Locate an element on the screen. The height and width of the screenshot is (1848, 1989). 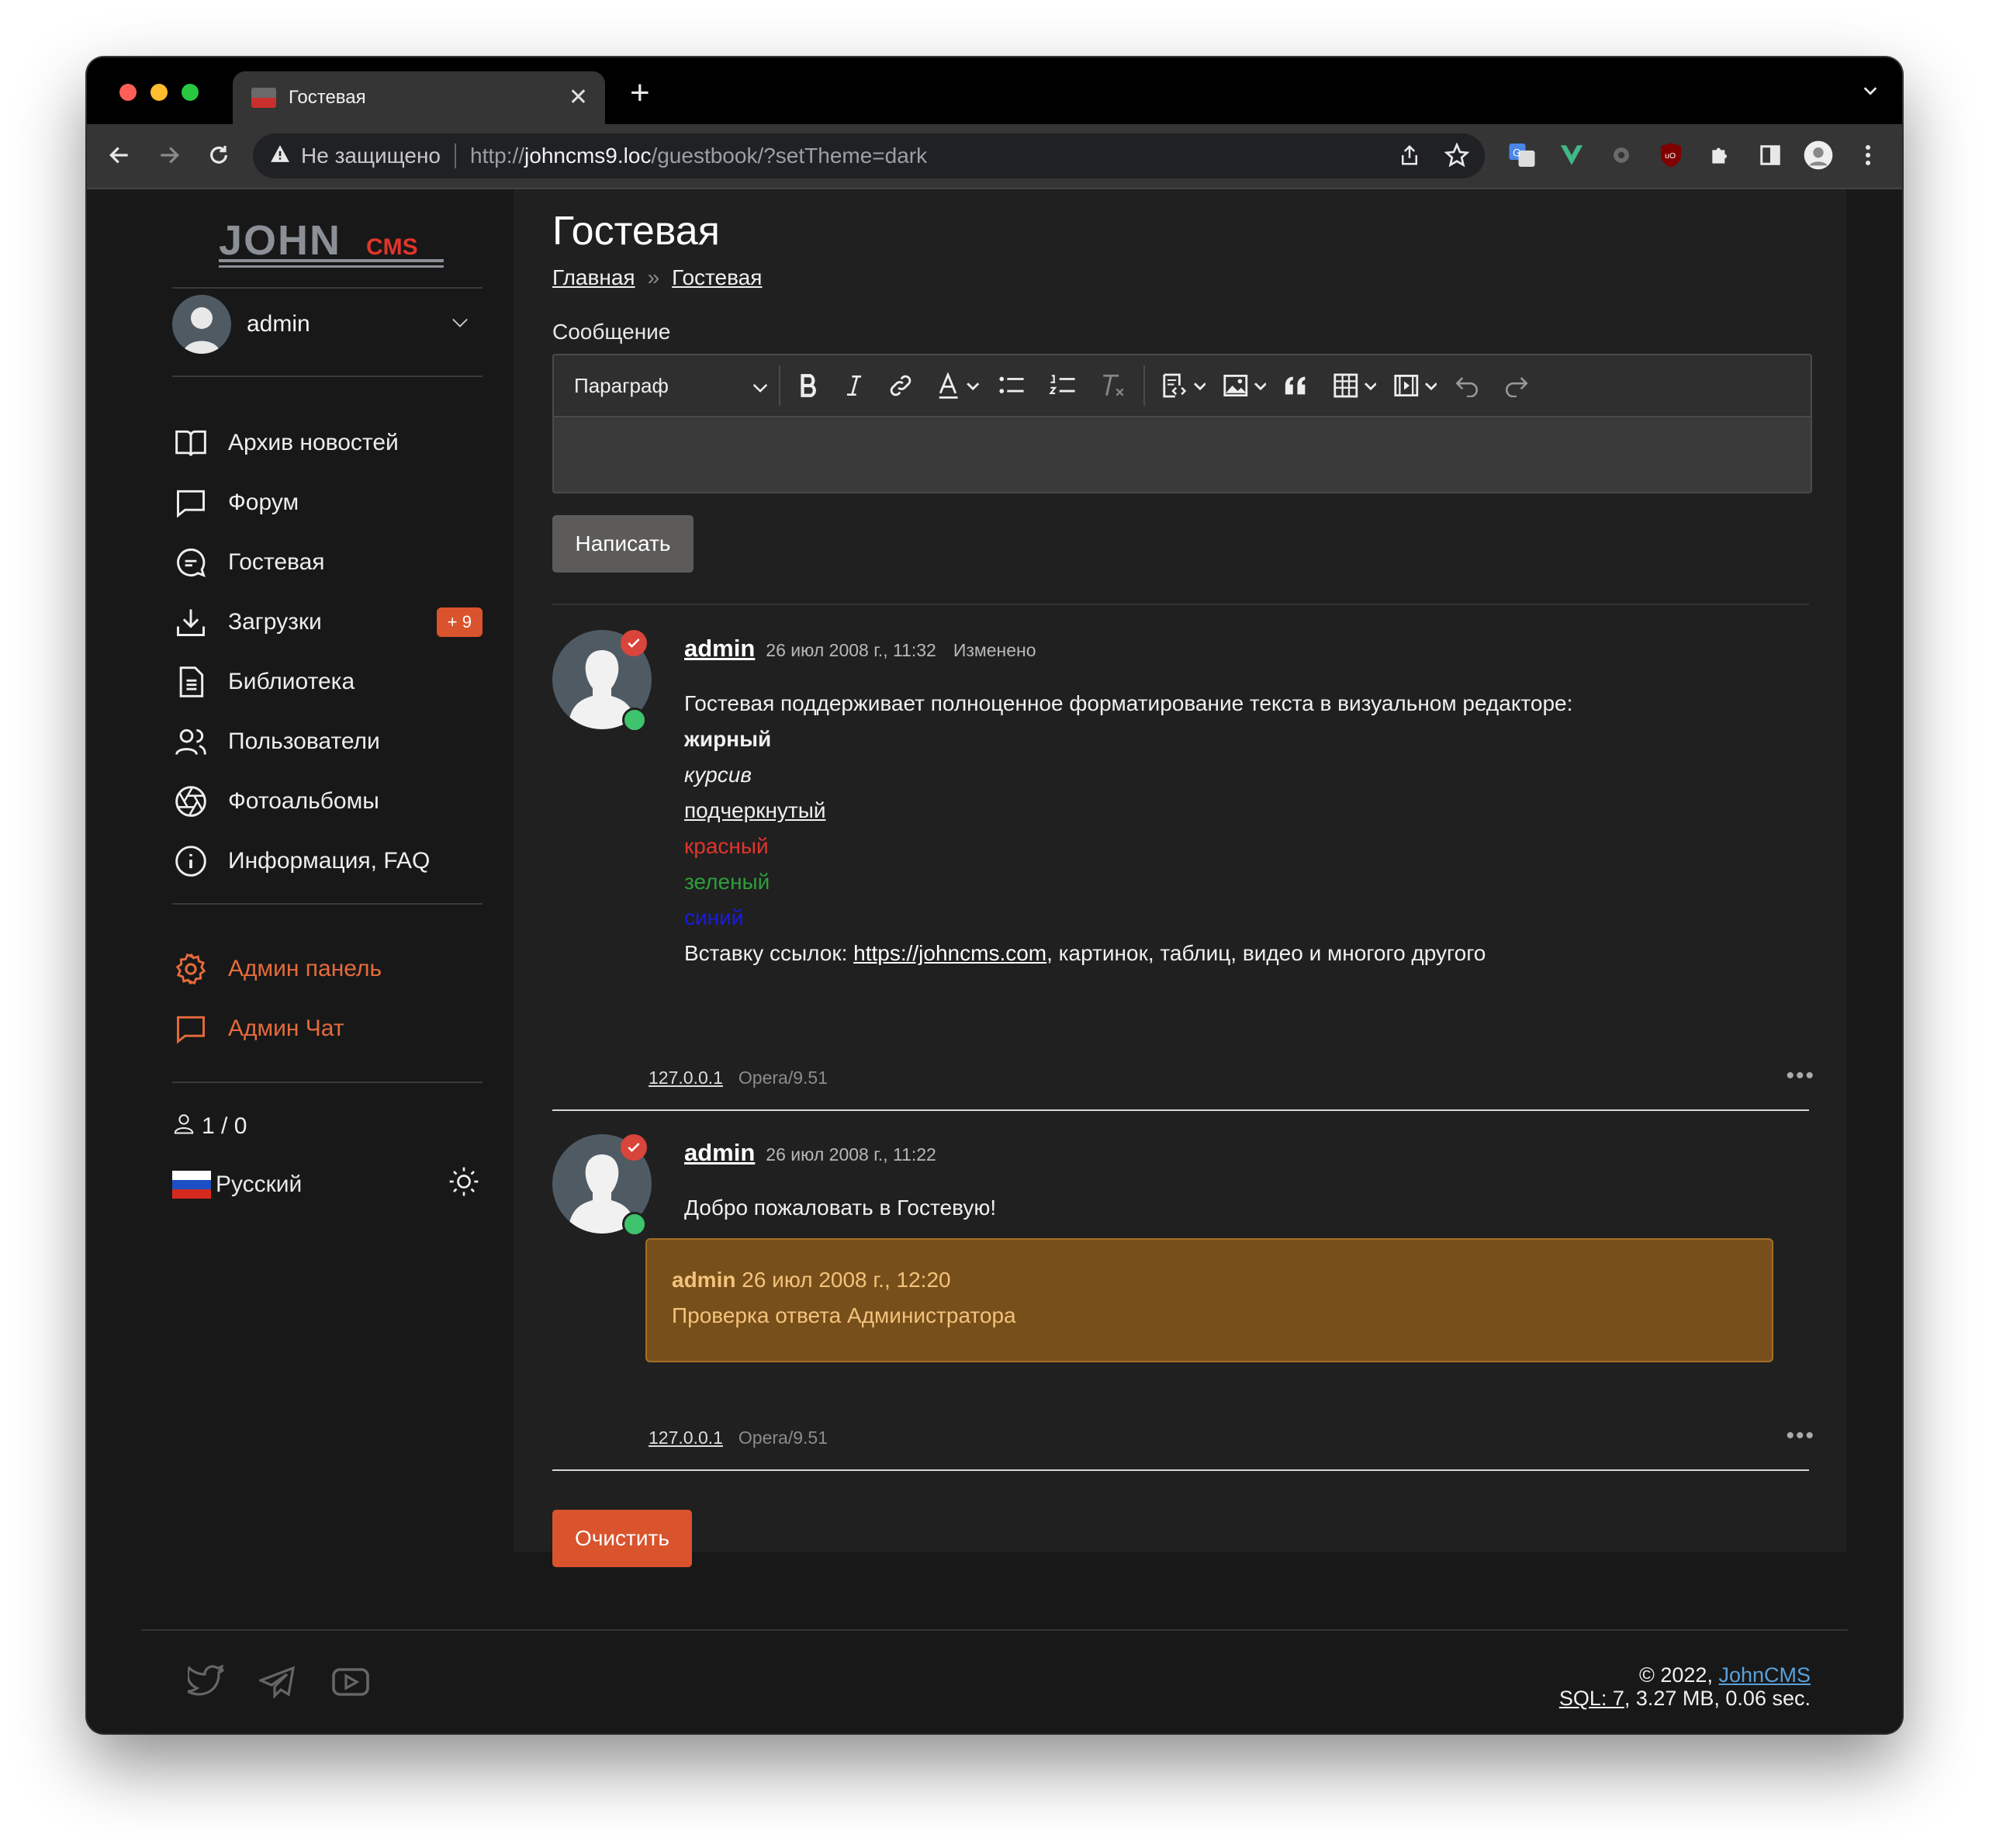
profile-avatar-icon is located at coordinates (1819, 155).